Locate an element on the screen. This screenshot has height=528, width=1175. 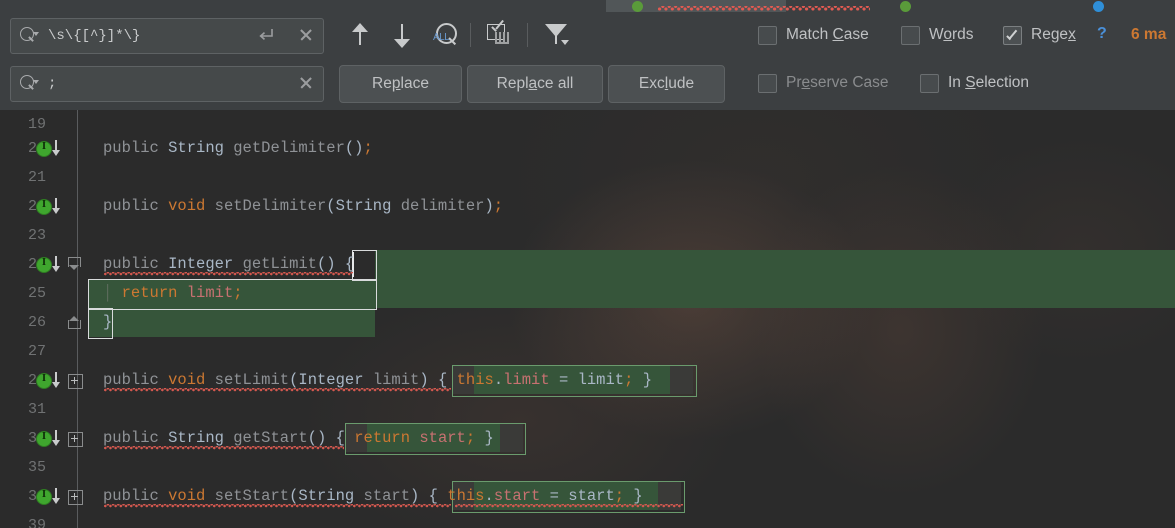
line-number: 23 is located at coordinates (36, 235).